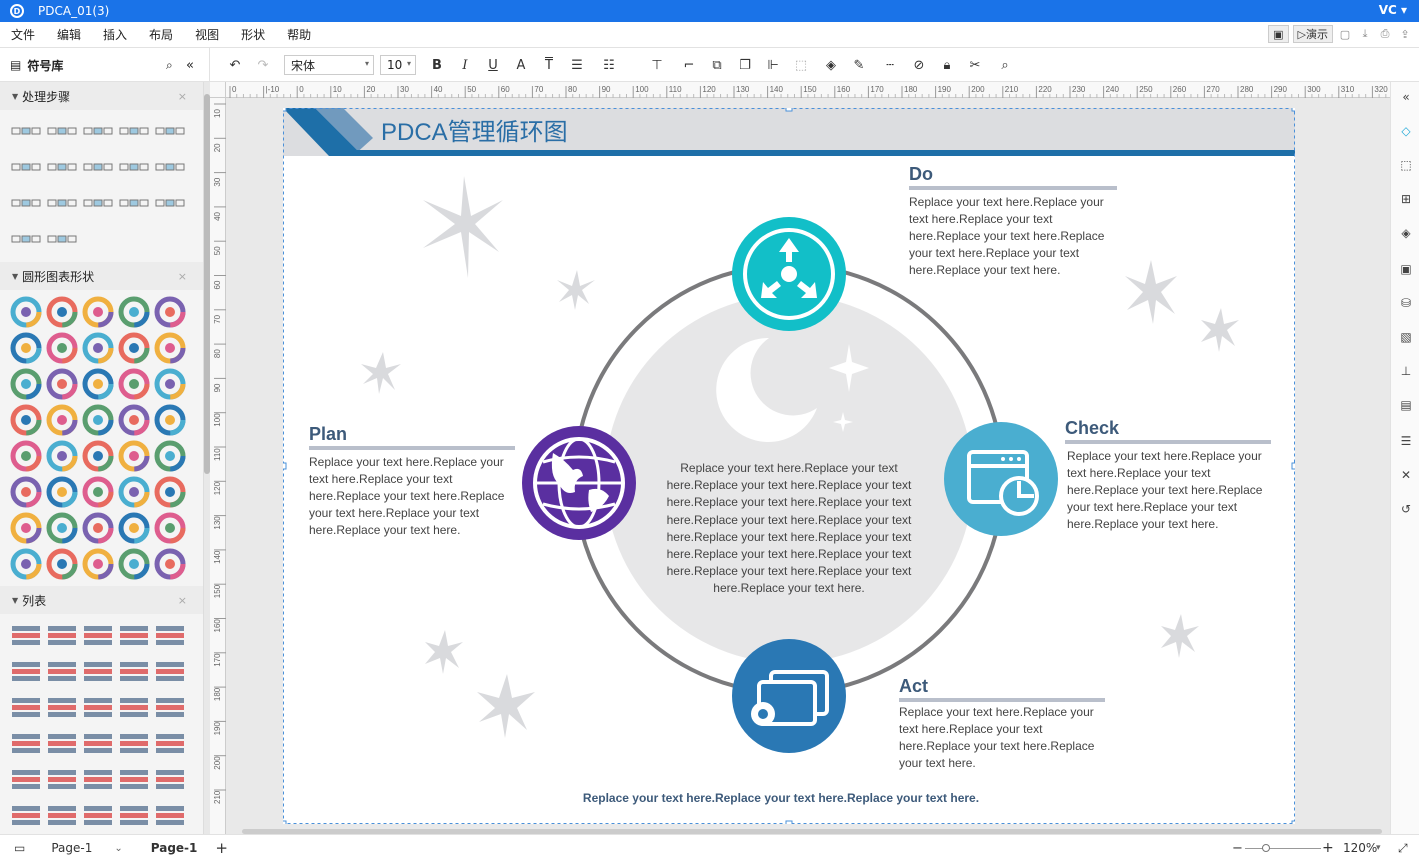 The height and width of the screenshot is (861, 1419). What do you see at coordinates (1406, 131) in the screenshot?
I see `fill-style-icon: ◇` at bounding box center [1406, 131].